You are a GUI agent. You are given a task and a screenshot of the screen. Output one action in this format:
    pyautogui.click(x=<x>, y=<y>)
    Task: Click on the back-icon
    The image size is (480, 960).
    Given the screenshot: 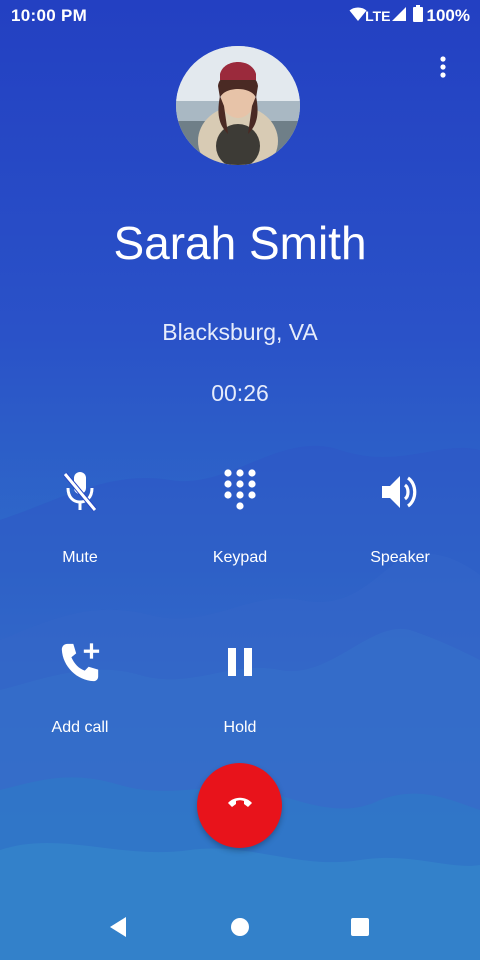 What is the action you would take?
    pyautogui.click(x=118, y=929)
    